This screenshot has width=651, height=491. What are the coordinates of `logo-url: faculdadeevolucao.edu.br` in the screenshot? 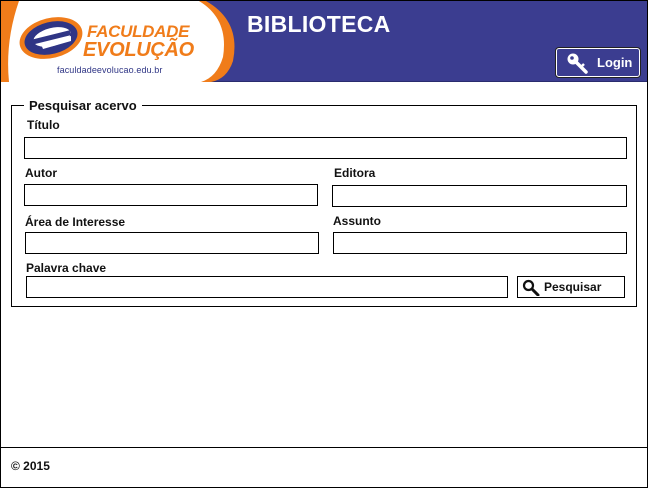 It's located at (110, 70).